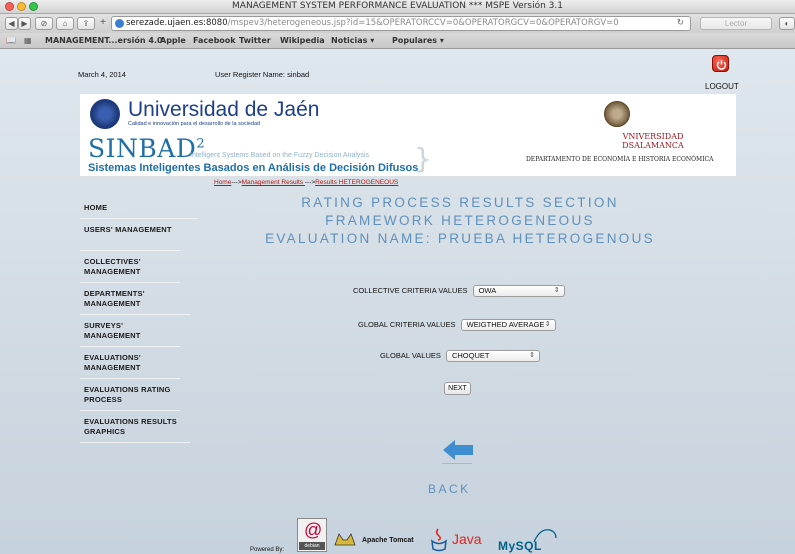 The width and height of the screenshot is (795, 554). What do you see at coordinates (653, 145) in the screenshot?
I see `usal-line2: DSALAMANCA` at bounding box center [653, 145].